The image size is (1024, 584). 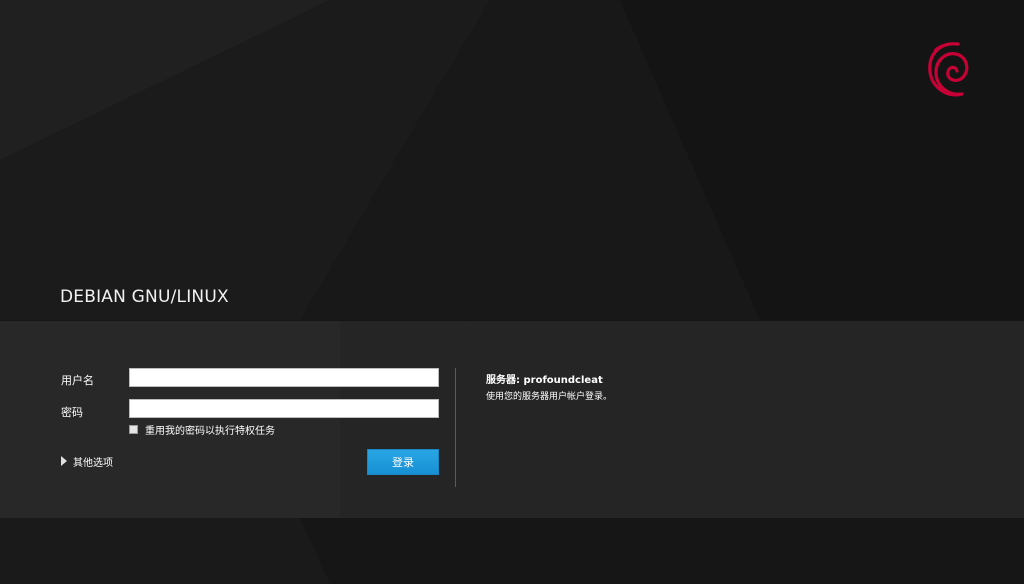 I want to click on brand-title: DEBIAN GNU/LINUX, so click(x=144, y=297).